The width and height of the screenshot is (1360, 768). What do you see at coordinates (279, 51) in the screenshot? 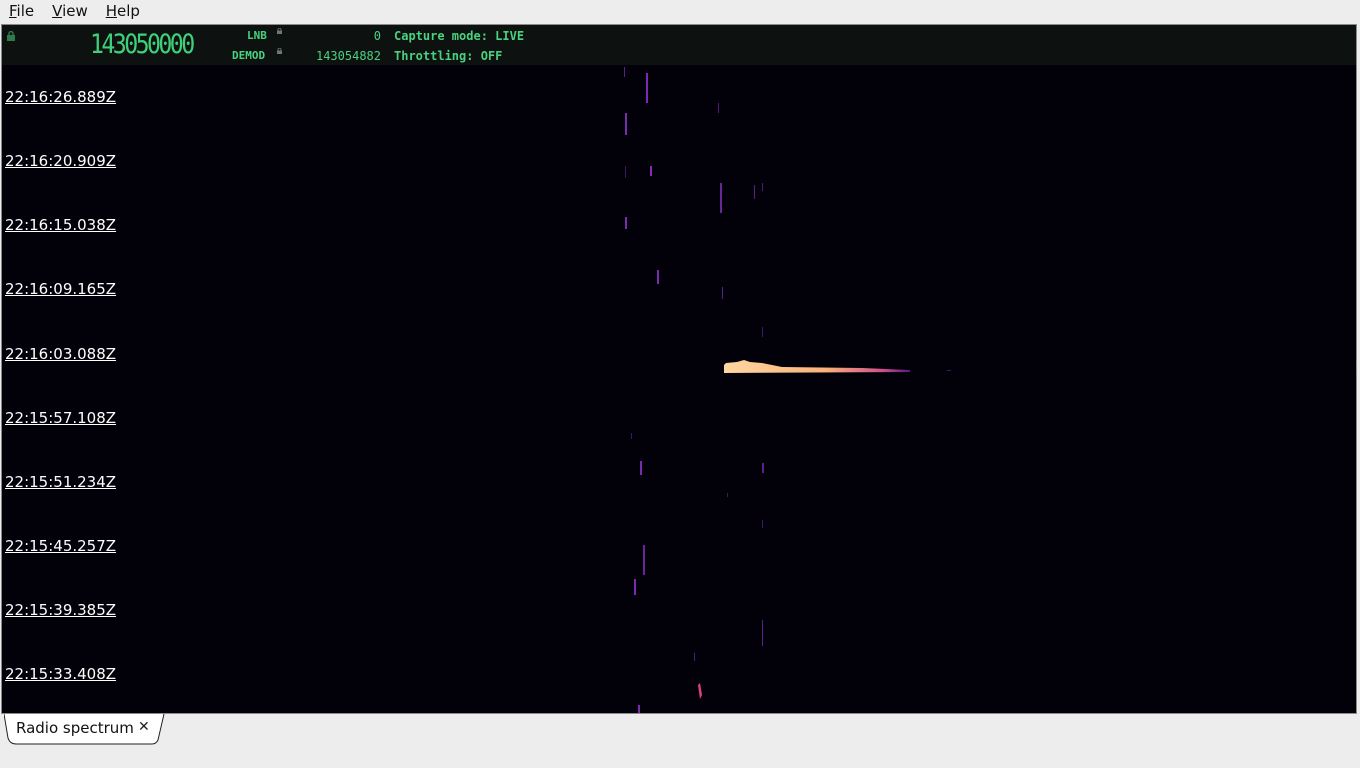
I see `demod-lock-icon` at bounding box center [279, 51].